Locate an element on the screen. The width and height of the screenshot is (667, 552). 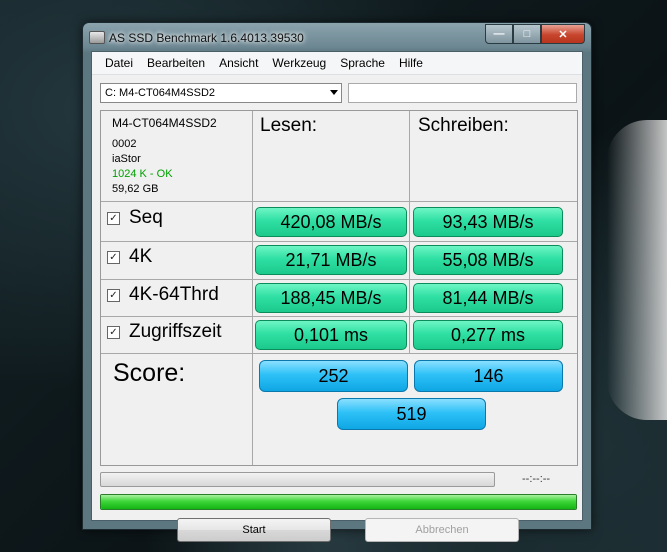
score-label: Score: is located at coordinates (149, 373).